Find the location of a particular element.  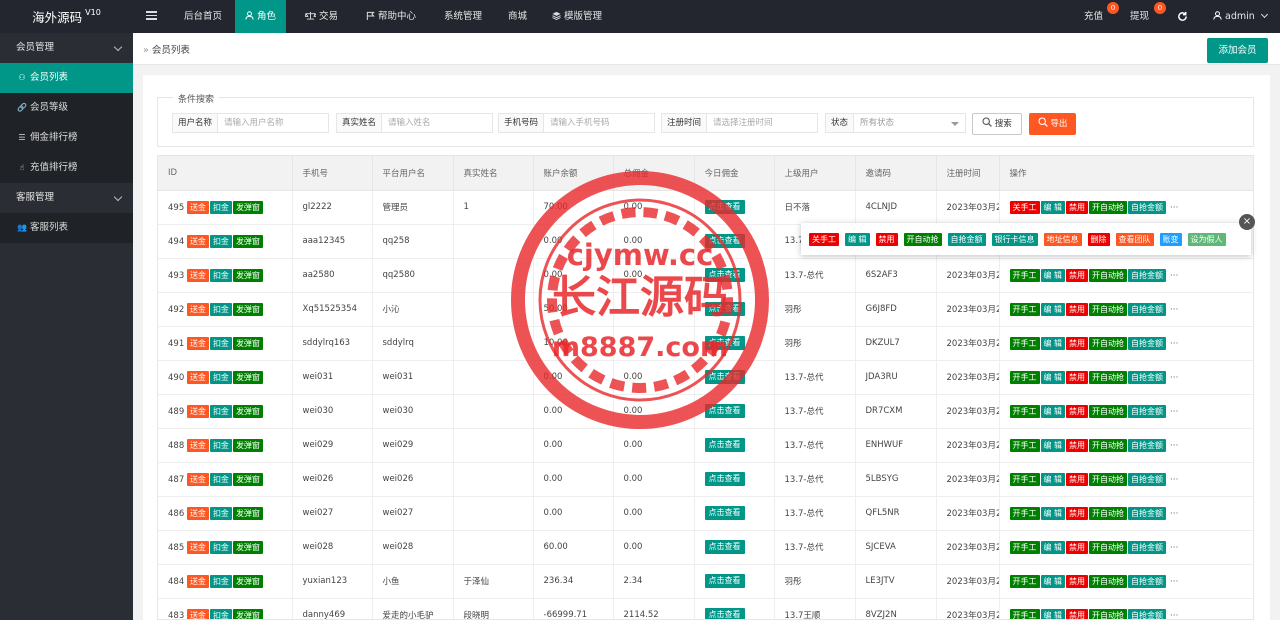

withdraw-link: 提现 is located at coordinates (1139, 16).